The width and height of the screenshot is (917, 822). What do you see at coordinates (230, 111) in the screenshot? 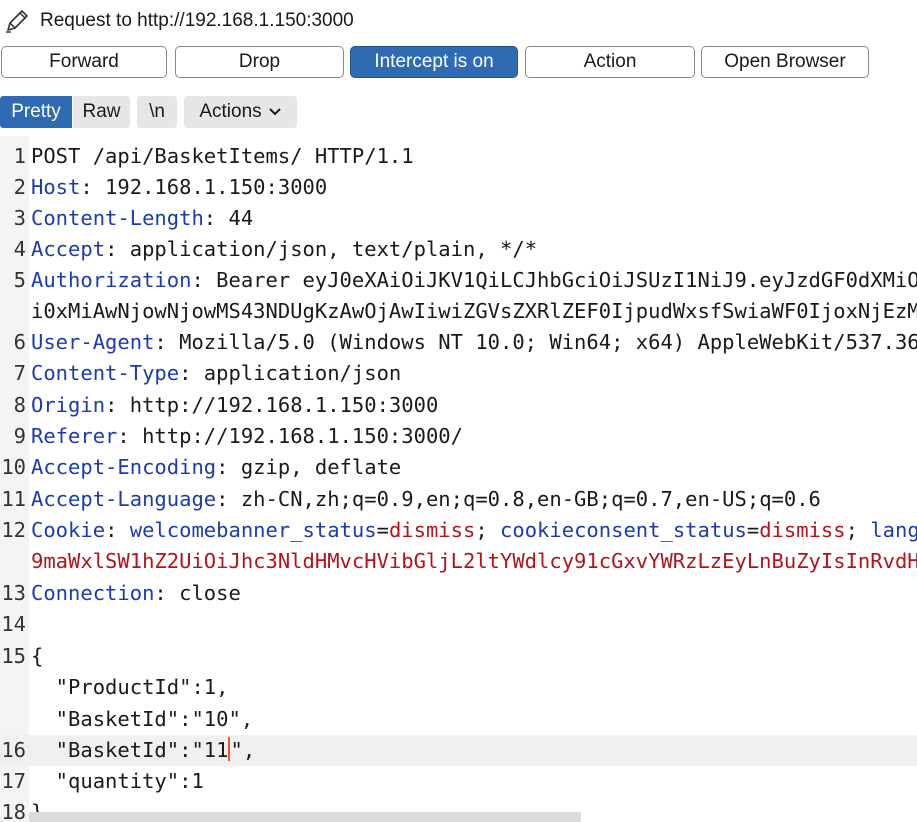
I see `actions-dropdown-label: Actions` at bounding box center [230, 111].